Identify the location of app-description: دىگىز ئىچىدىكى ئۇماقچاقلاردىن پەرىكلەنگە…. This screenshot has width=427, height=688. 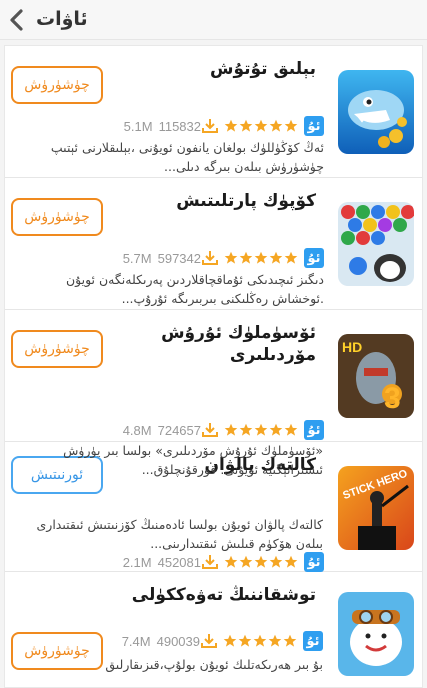
(194, 289).